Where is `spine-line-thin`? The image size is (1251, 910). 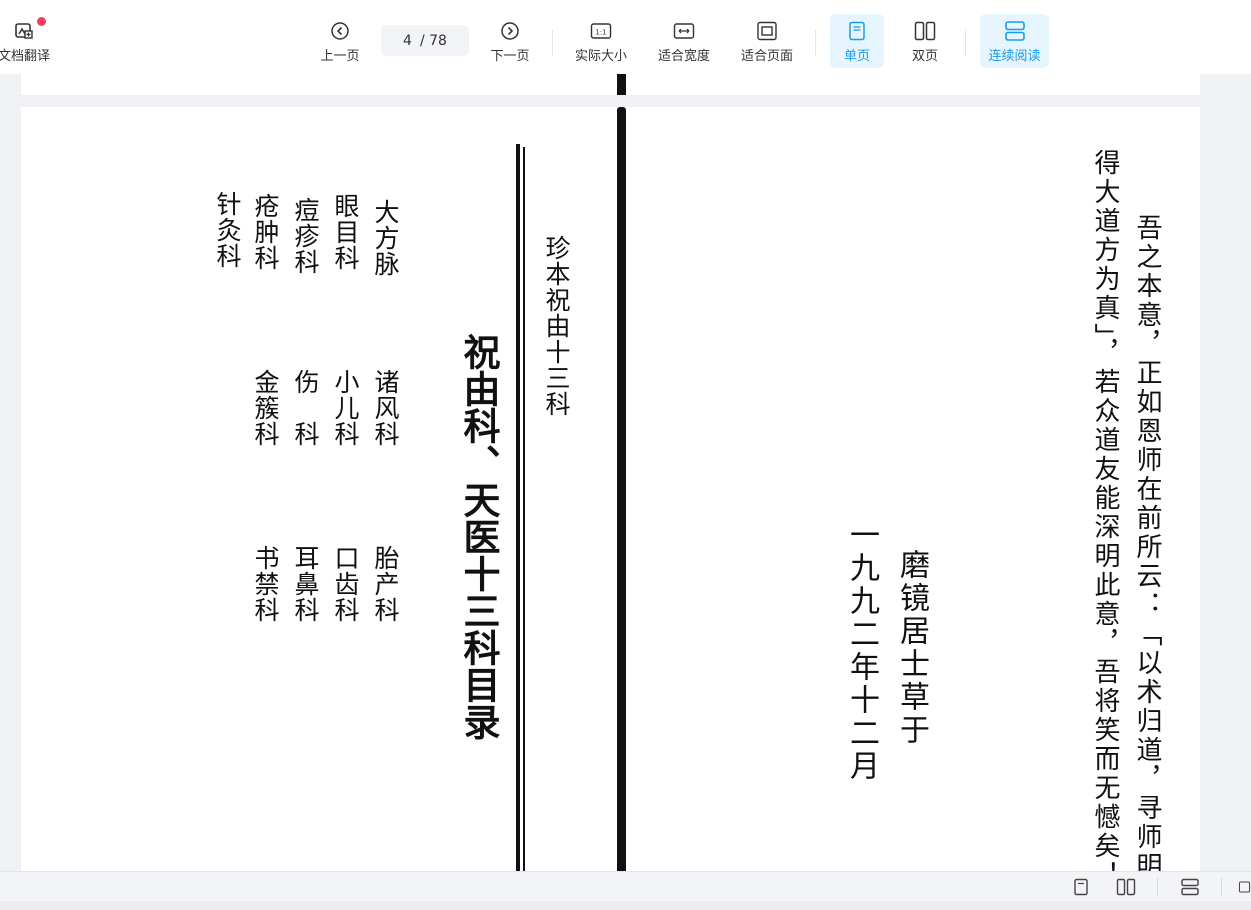 spine-line-thin is located at coordinates (524, 509).